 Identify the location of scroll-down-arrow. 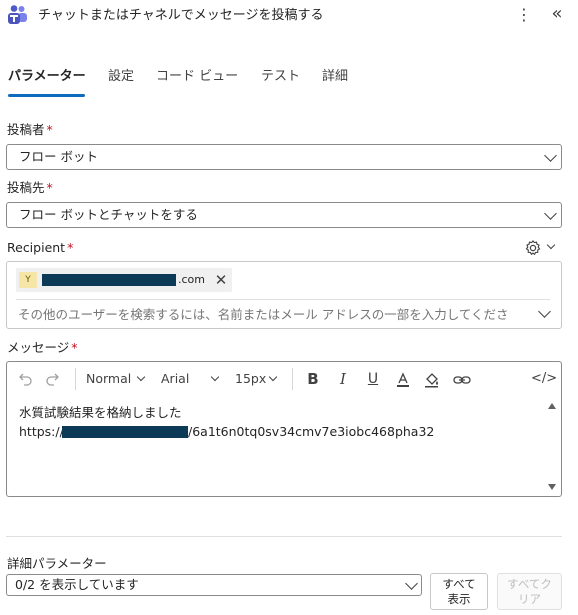
(552, 487).